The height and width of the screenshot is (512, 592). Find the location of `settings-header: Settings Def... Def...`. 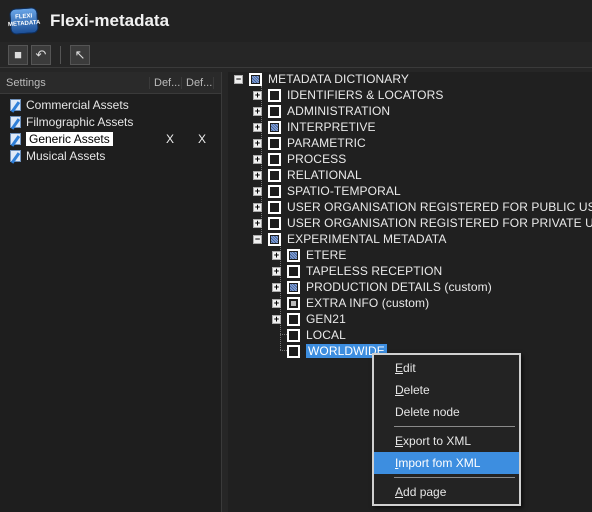

settings-header: Settings Def... Def... is located at coordinates (110, 83).